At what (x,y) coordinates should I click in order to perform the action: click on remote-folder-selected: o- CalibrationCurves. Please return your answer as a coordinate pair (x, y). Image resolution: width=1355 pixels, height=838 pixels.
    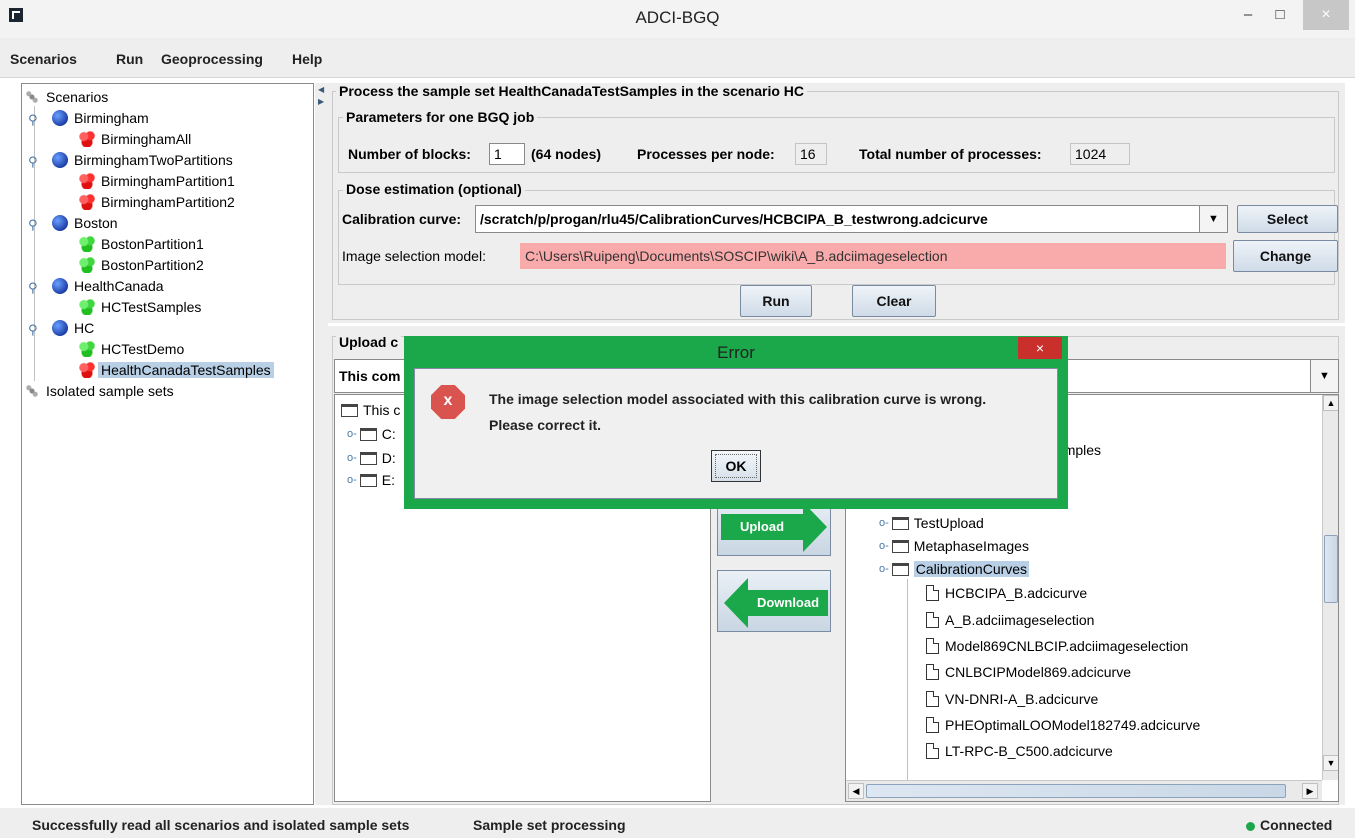
    Looking at the image, I should click on (954, 569).